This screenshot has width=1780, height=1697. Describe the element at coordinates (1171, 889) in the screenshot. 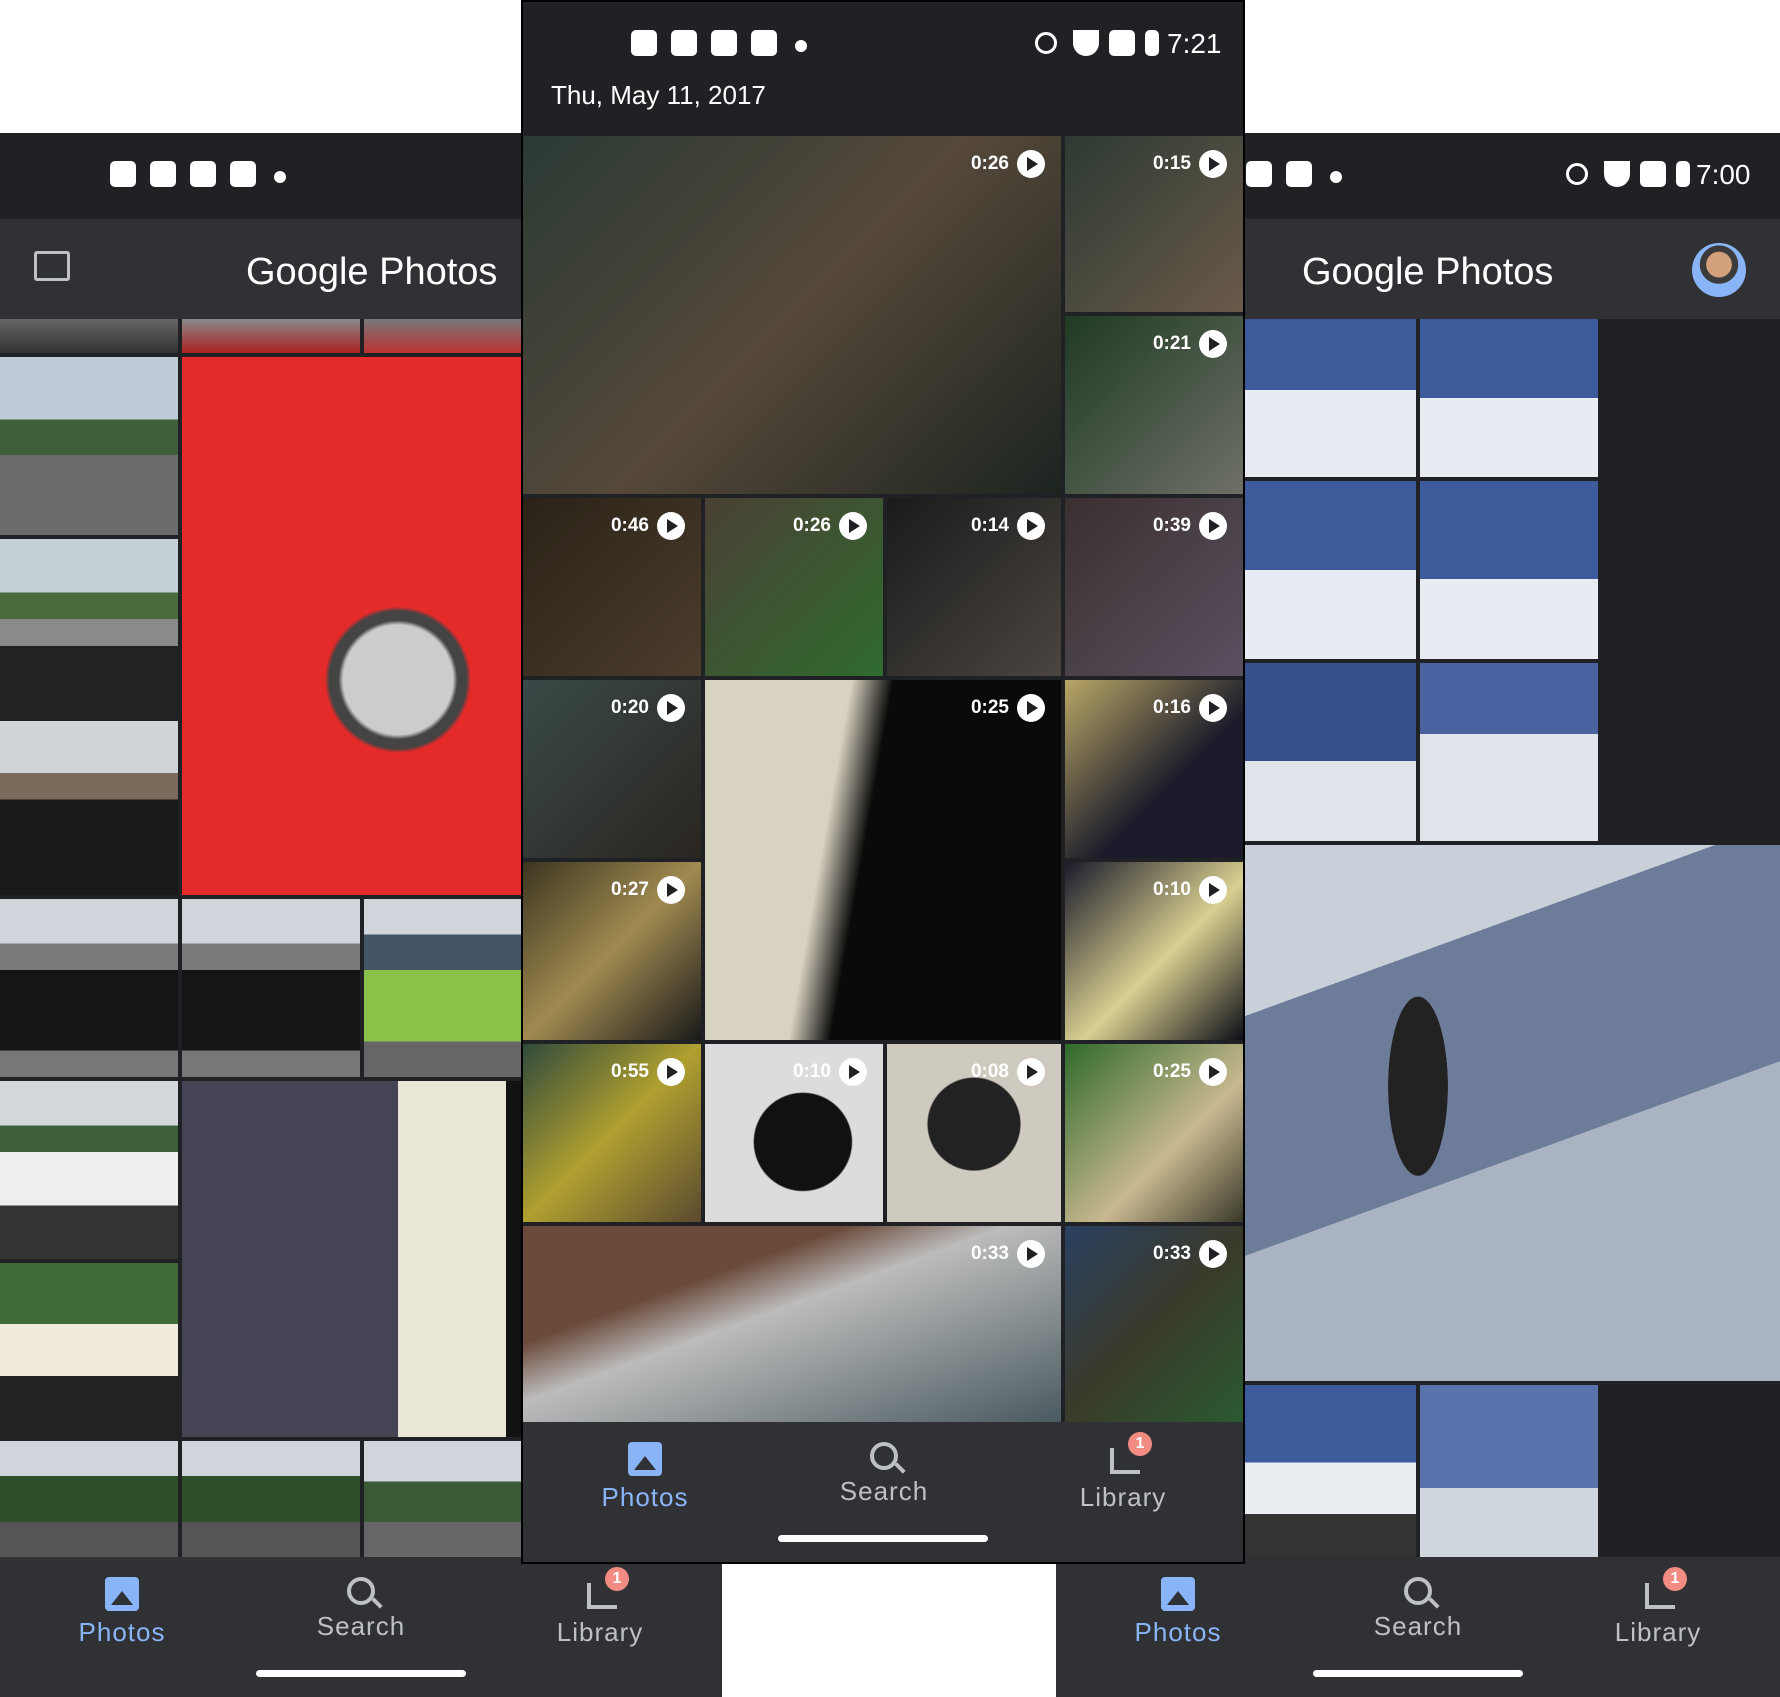

I see `video-duration-text: 0:10` at that location.